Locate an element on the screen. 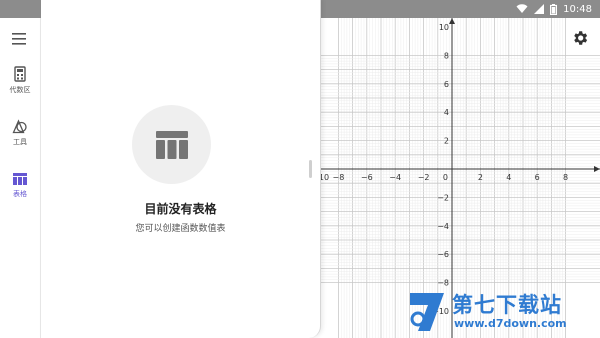 Image resolution: width=600 pixels, height=338 pixels. signal-icon is located at coordinates (539, 9).